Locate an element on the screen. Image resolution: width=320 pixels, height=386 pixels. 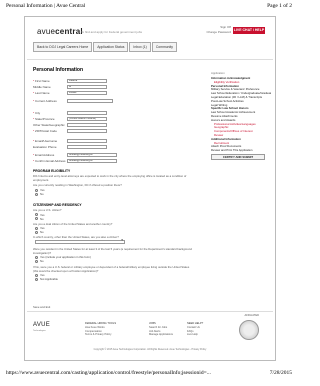
tab-home: Back to DOJ Legal Careers Home is located at coordinates (63, 47).